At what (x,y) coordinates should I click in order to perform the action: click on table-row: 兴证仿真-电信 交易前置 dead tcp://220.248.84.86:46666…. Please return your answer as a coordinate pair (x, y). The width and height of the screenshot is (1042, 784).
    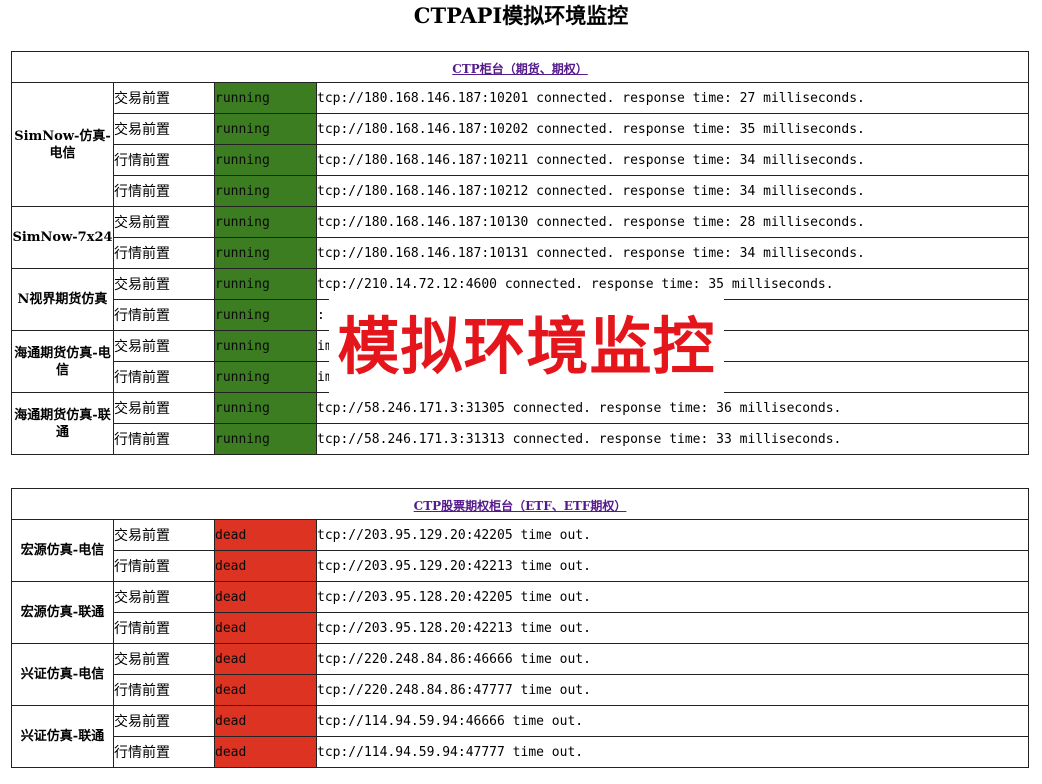
    Looking at the image, I should click on (520, 674).